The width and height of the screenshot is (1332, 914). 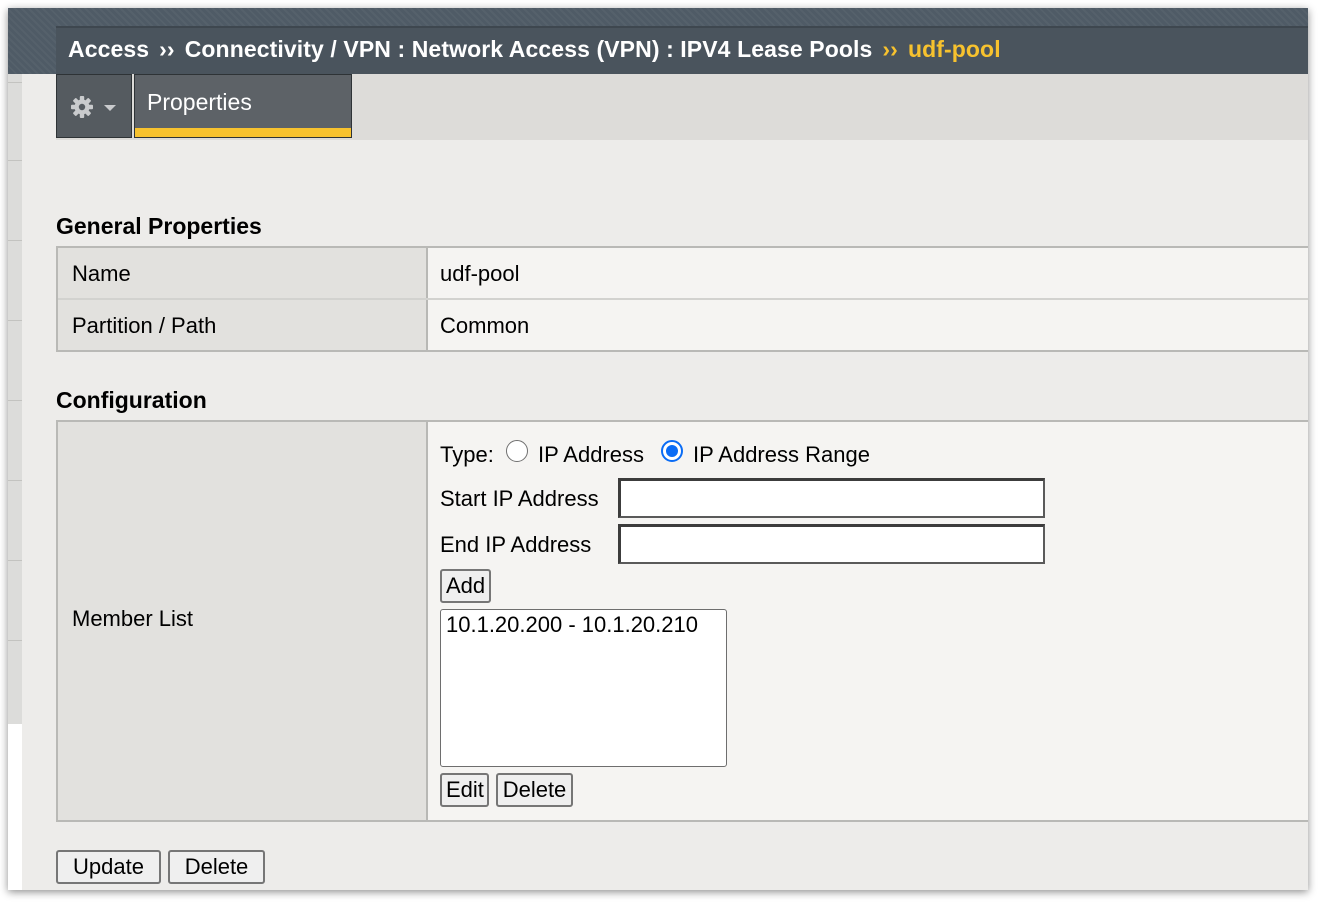 I want to click on edit-member-button: Edit, so click(x=464, y=790).